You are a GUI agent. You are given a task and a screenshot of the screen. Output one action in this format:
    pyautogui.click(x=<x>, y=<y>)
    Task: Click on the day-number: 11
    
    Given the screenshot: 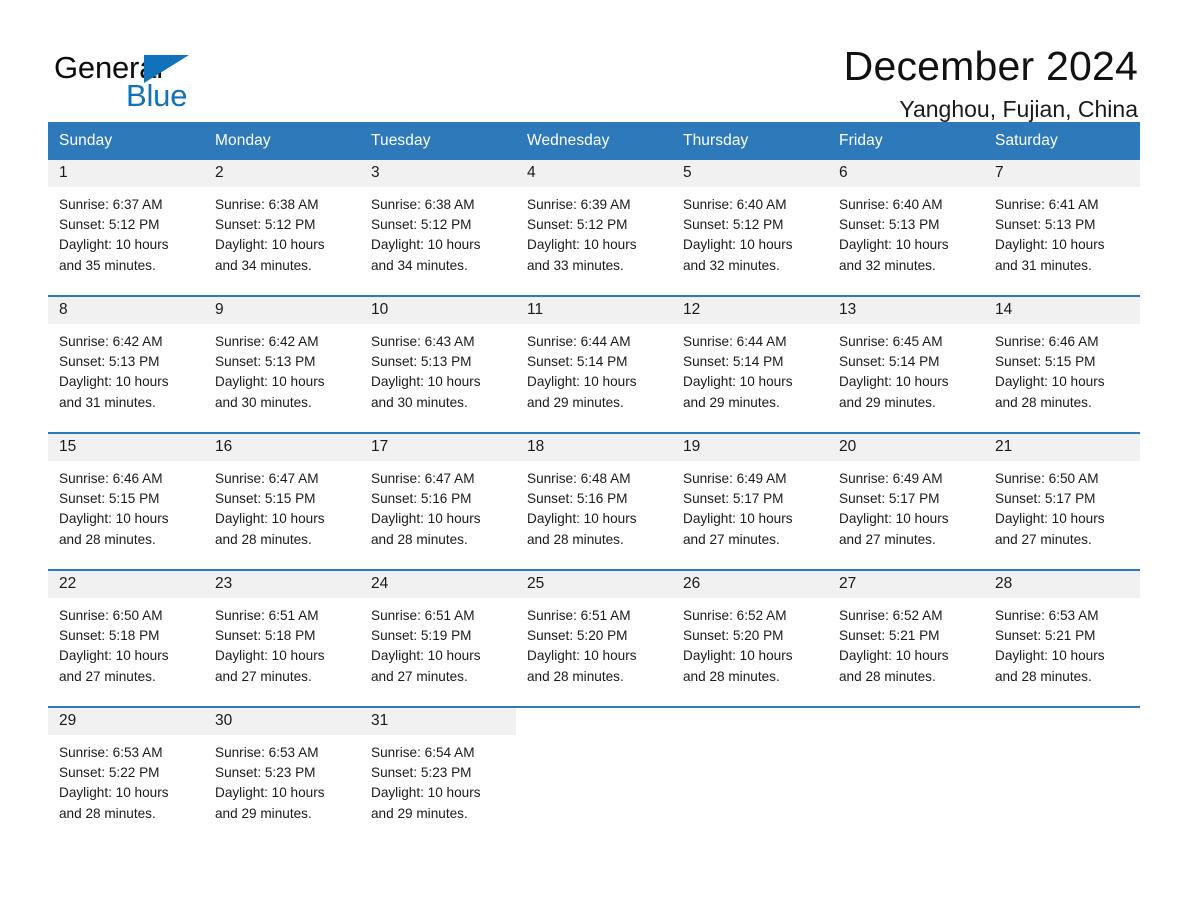 What is the action you would take?
    pyautogui.click(x=535, y=309)
    